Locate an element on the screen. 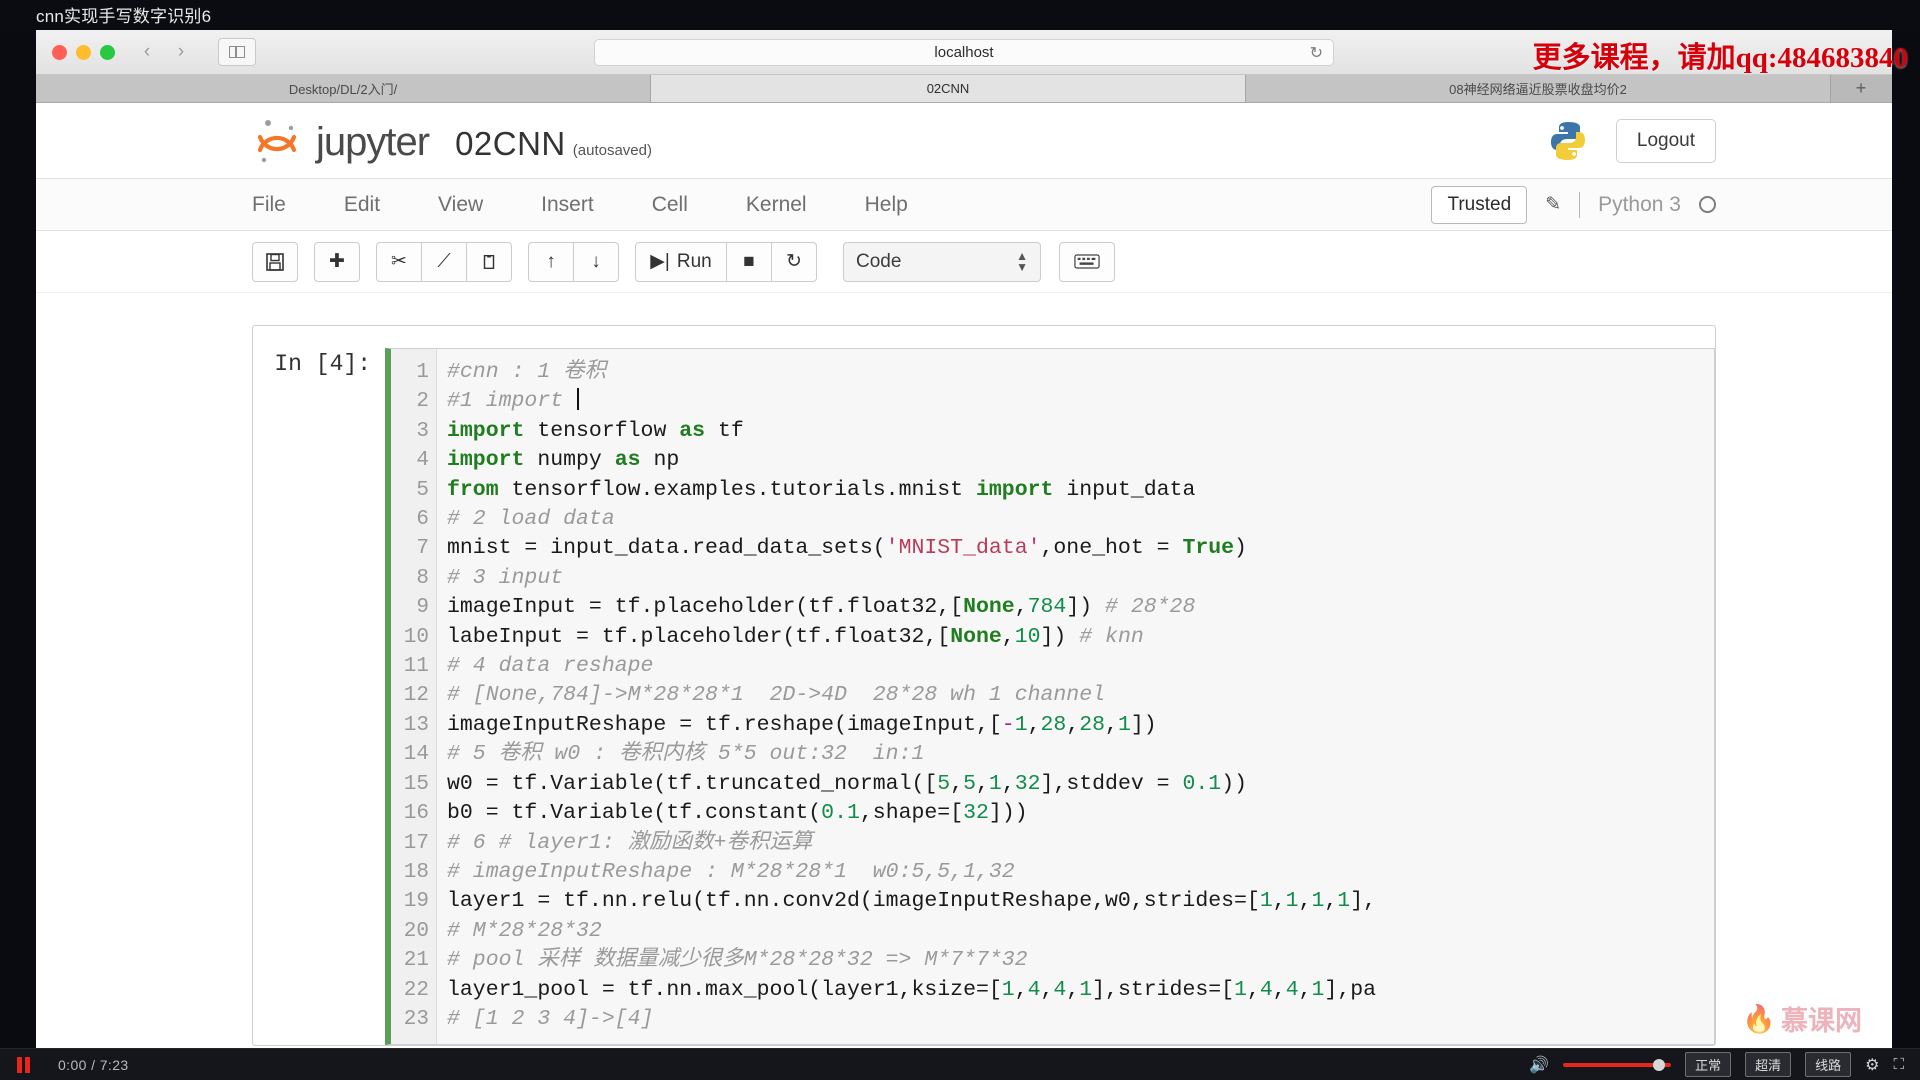 Image resolution: width=1920 pixels, height=1080 pixels. menu-cell: Cell is located at coordinates (670, 205).